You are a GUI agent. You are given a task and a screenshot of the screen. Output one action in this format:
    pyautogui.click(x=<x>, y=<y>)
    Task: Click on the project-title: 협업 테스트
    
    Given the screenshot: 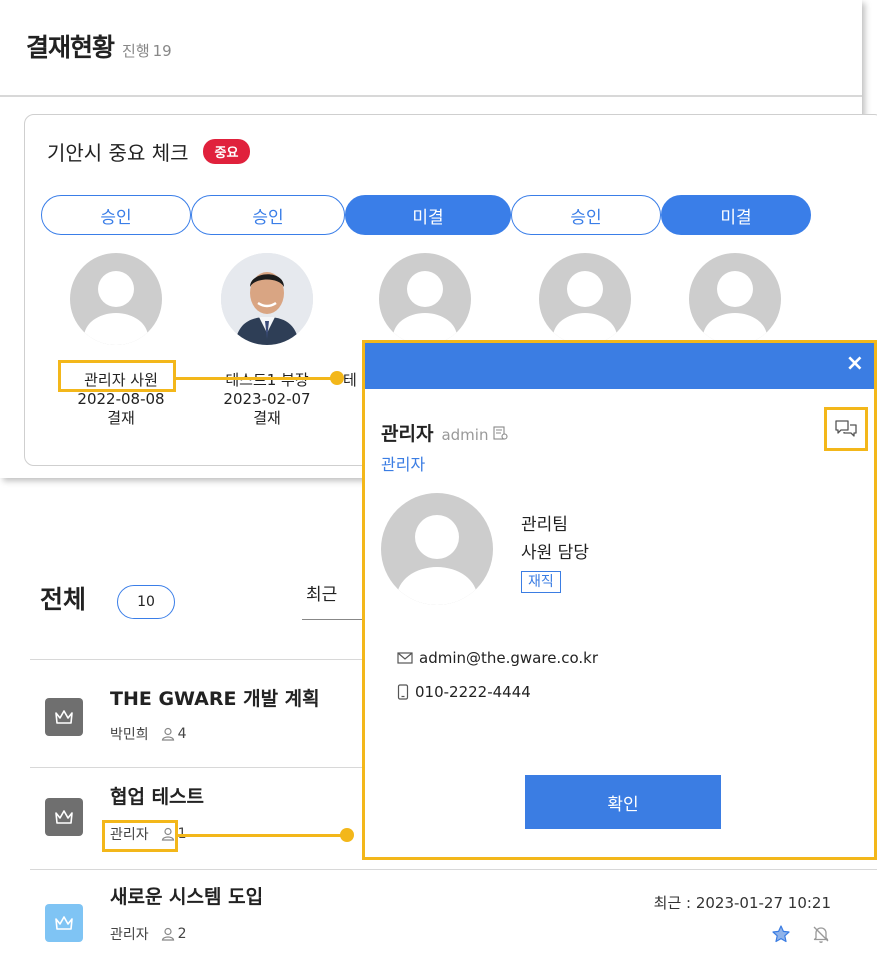 What is the action you would take?
    pyautogui.click(x=157, y=795)
    